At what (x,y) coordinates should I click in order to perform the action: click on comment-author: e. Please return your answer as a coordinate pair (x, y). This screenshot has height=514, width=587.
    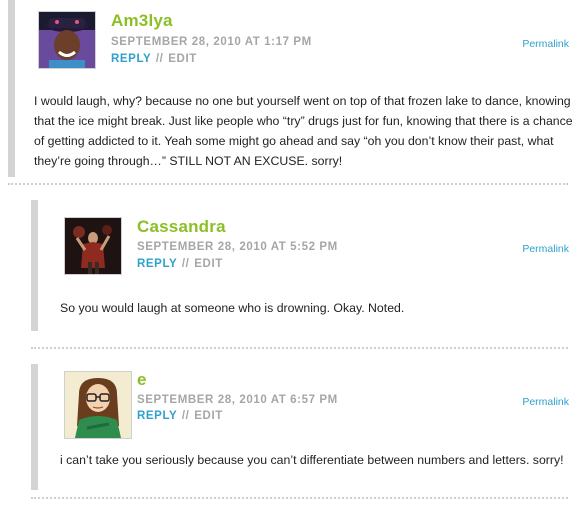
    Looking at the image, I should click on (142, 380).